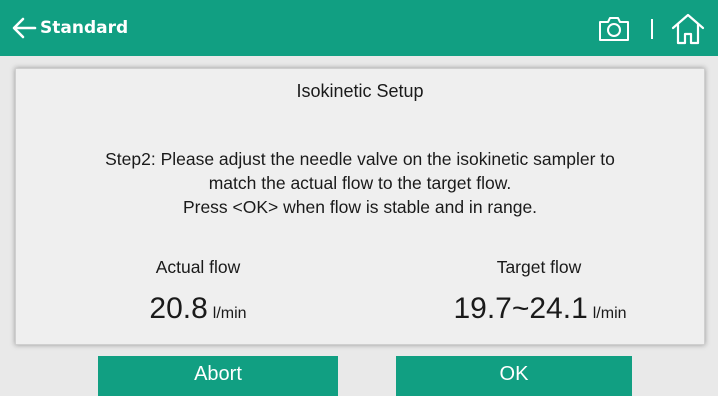 The image size is (718, 396). Describe the element at coordinates (198, 267) in the screenshot. I see `actual-flow-label: Actual flow` at that location.